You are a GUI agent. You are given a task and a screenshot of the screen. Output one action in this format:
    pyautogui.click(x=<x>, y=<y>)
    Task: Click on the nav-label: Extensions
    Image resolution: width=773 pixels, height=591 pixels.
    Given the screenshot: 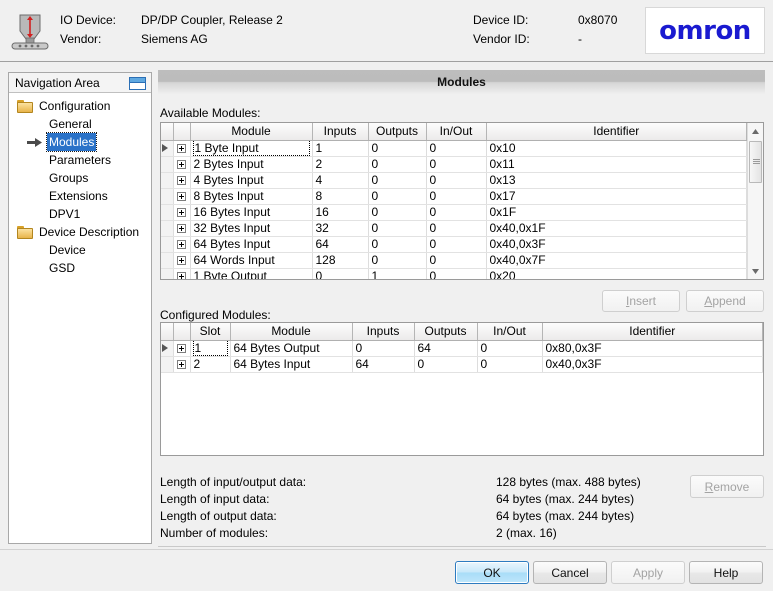 What is the action you would take?
    pyautogui.click(x=78, y=196)
    